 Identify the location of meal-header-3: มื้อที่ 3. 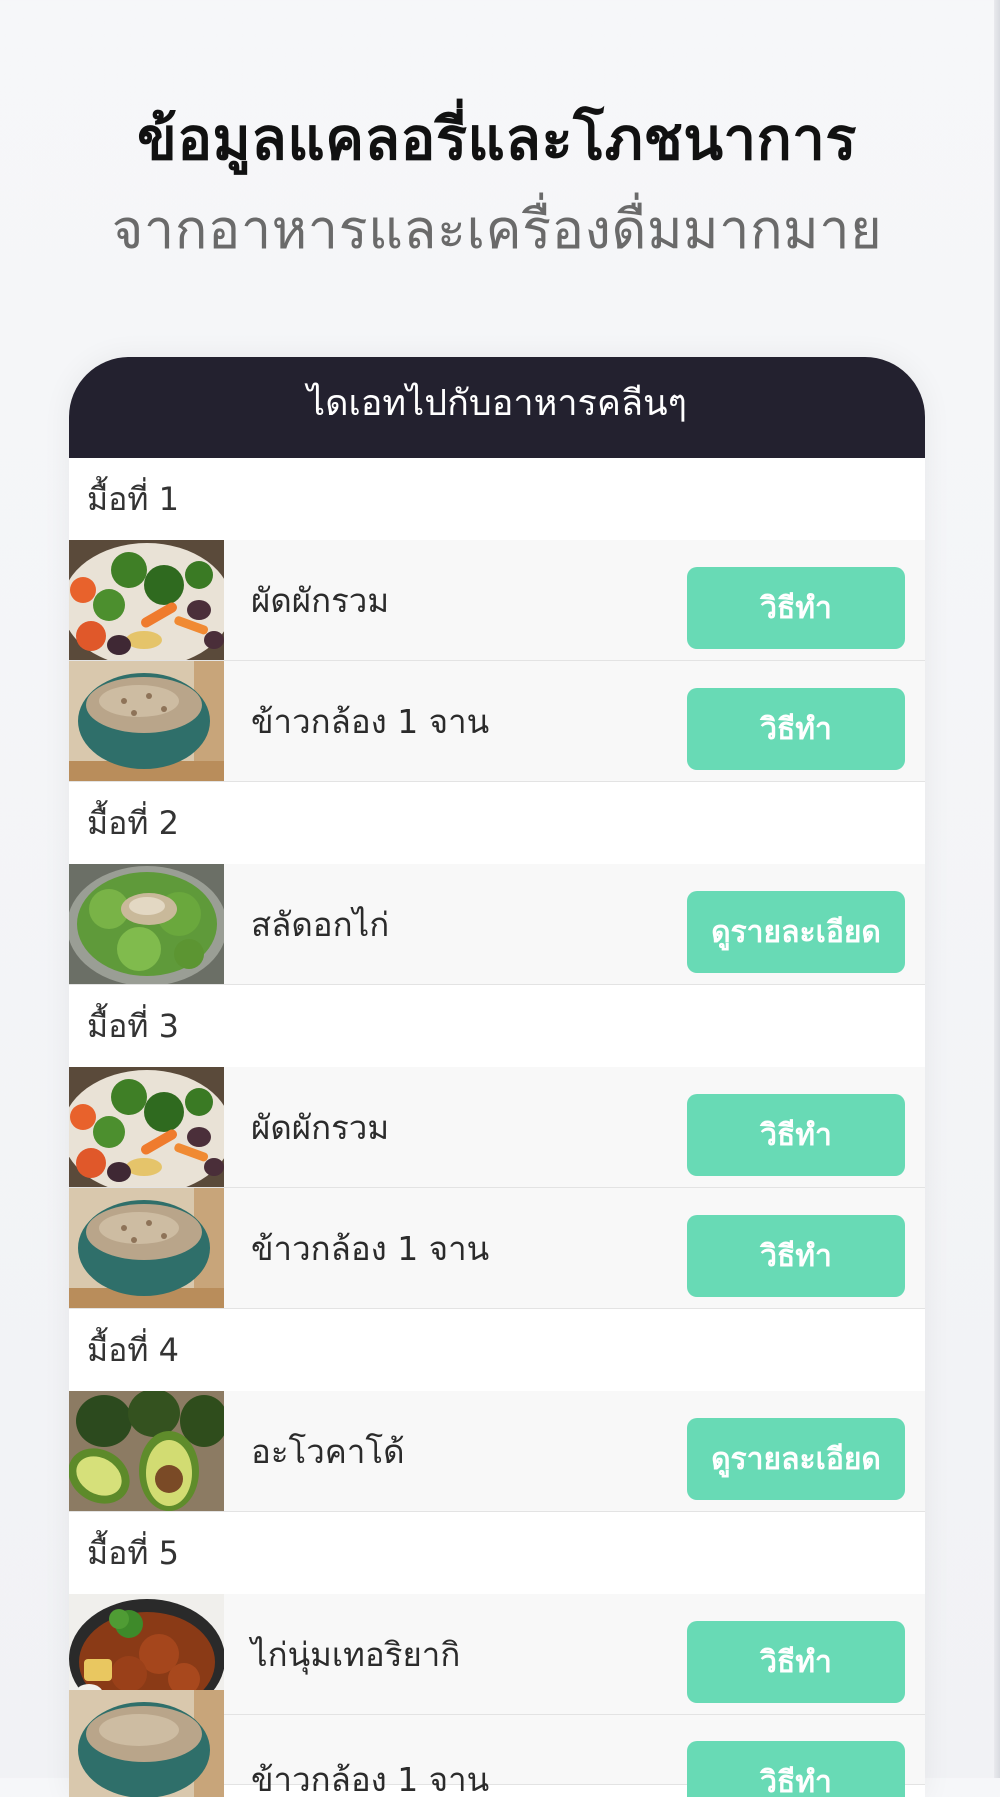
(497, 1026).